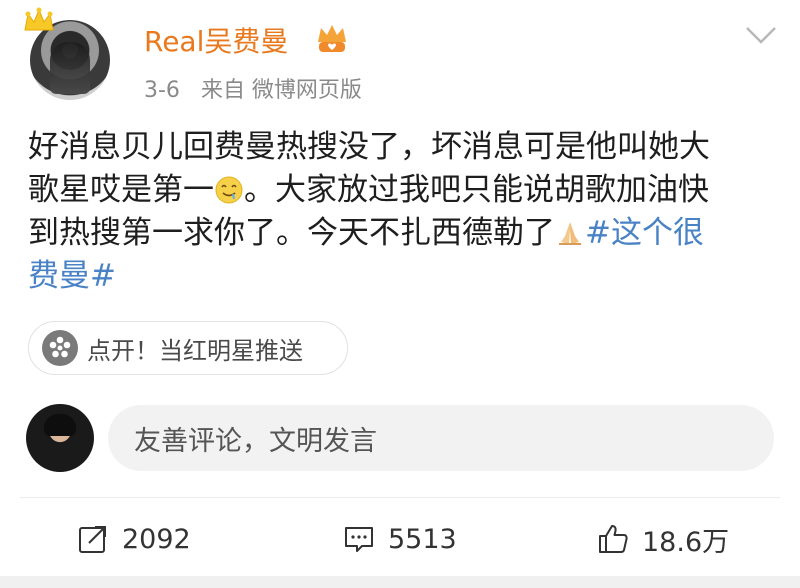 Image resolution: width=800 pixels, height=588 pixels. What do you see at coordinates (195, 350) in the screenshot?
I see `push-label: 点开！当红明星推送` at bounding box center [195, 350].